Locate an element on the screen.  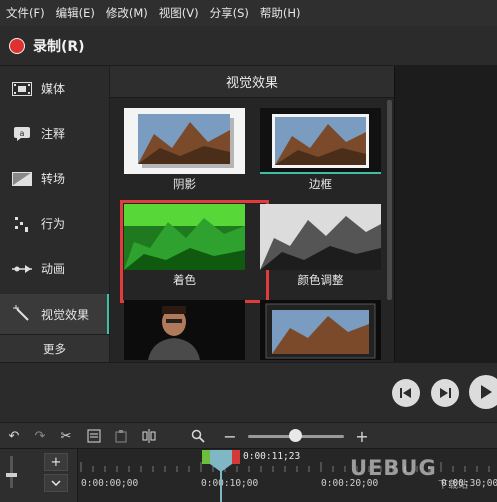
panel-scrollbar is located at coordinates (389, 200).